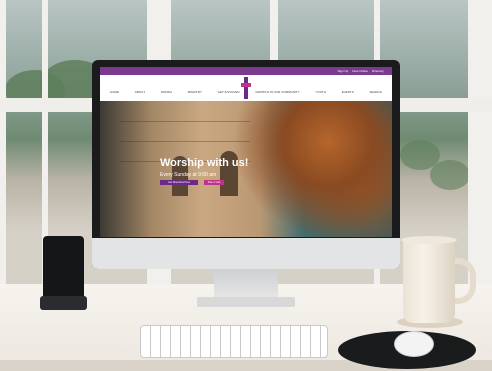 The height and width of the screenshot is (371, 492). What do you see at coordinates (348, 92) in the screenshot?
I see `nav-item-events: EVENTS` at bounding box center [348, 92].